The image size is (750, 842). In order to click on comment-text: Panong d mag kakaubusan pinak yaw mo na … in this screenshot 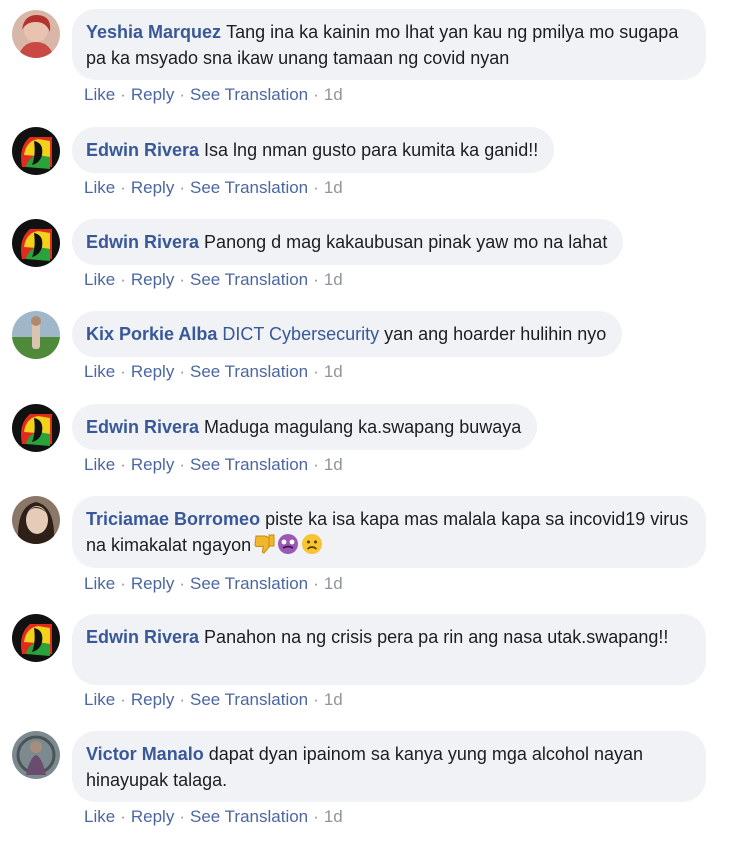, I will do `click(406, 242)`.